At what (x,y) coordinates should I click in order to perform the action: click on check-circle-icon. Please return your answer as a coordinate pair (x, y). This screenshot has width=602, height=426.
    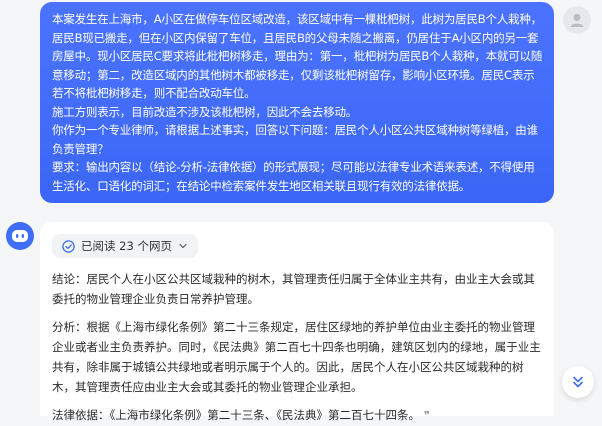
    Looking at the image, I should click on (68, 246).